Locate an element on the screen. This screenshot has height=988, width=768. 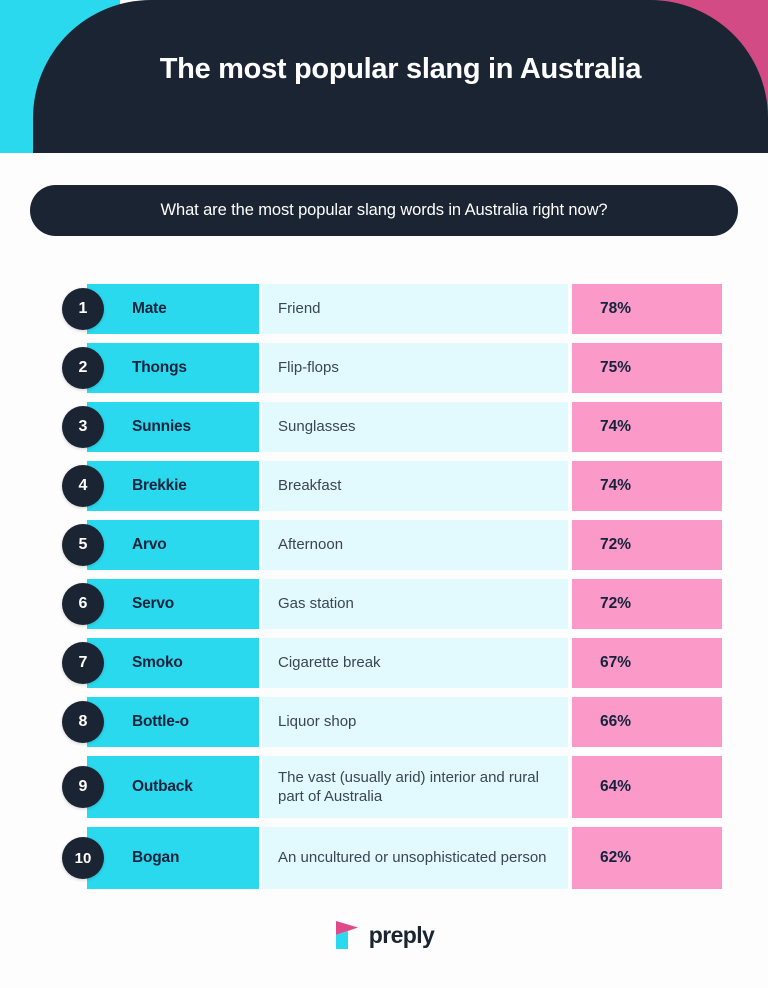
table-row: Servo Gas station 72% 6 is located at coordinates (384, 604).